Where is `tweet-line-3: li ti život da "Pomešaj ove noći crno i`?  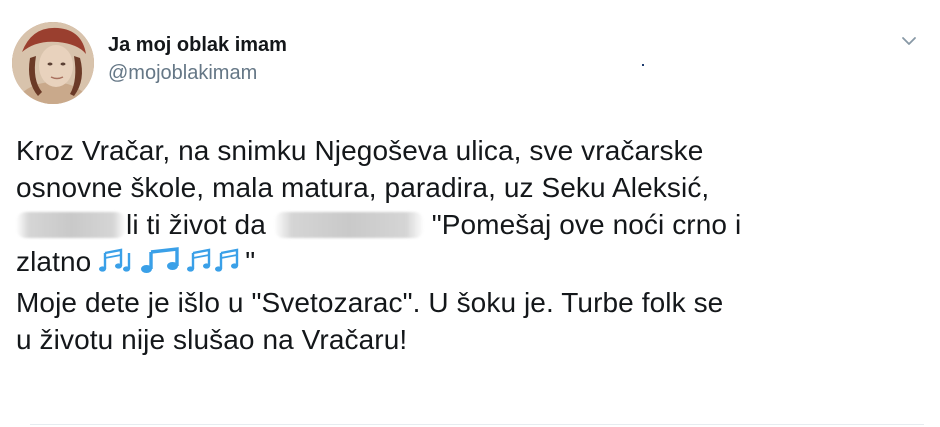 tweet-line-3: li ti život da "Pomešaj ove noći crno i is located at coordinates (473, 224).